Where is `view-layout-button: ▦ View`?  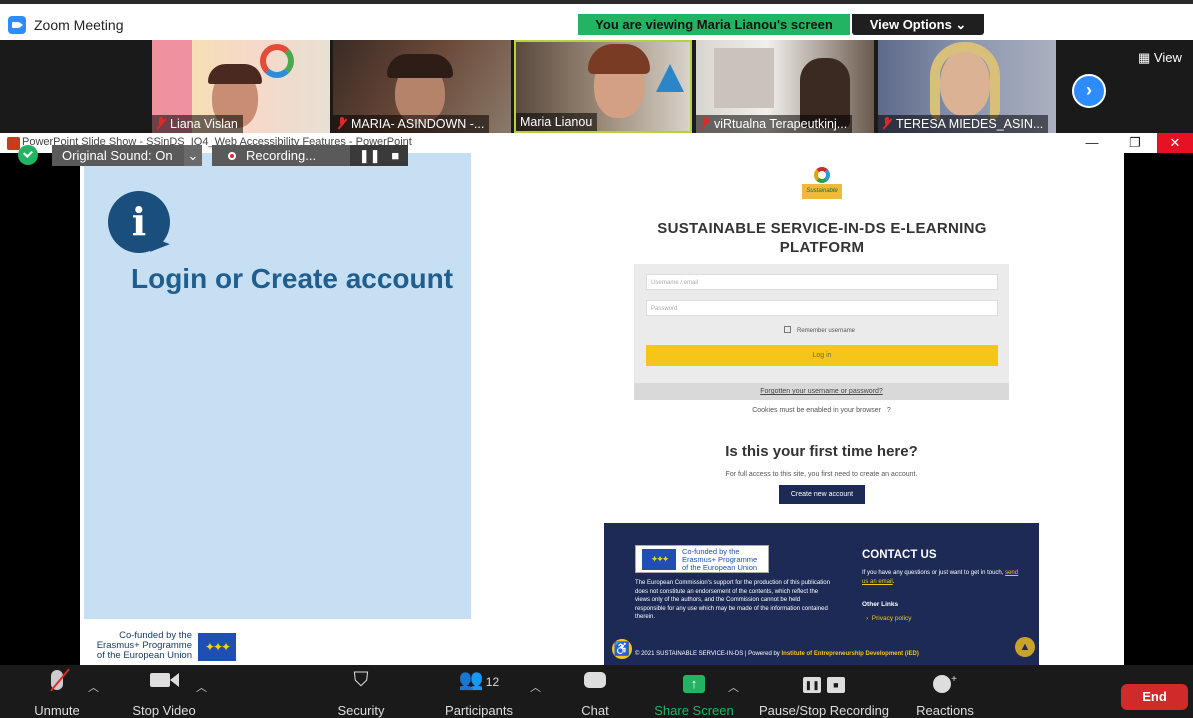 view-layout-button: ▦ View is located at coordinates (1160, 58).